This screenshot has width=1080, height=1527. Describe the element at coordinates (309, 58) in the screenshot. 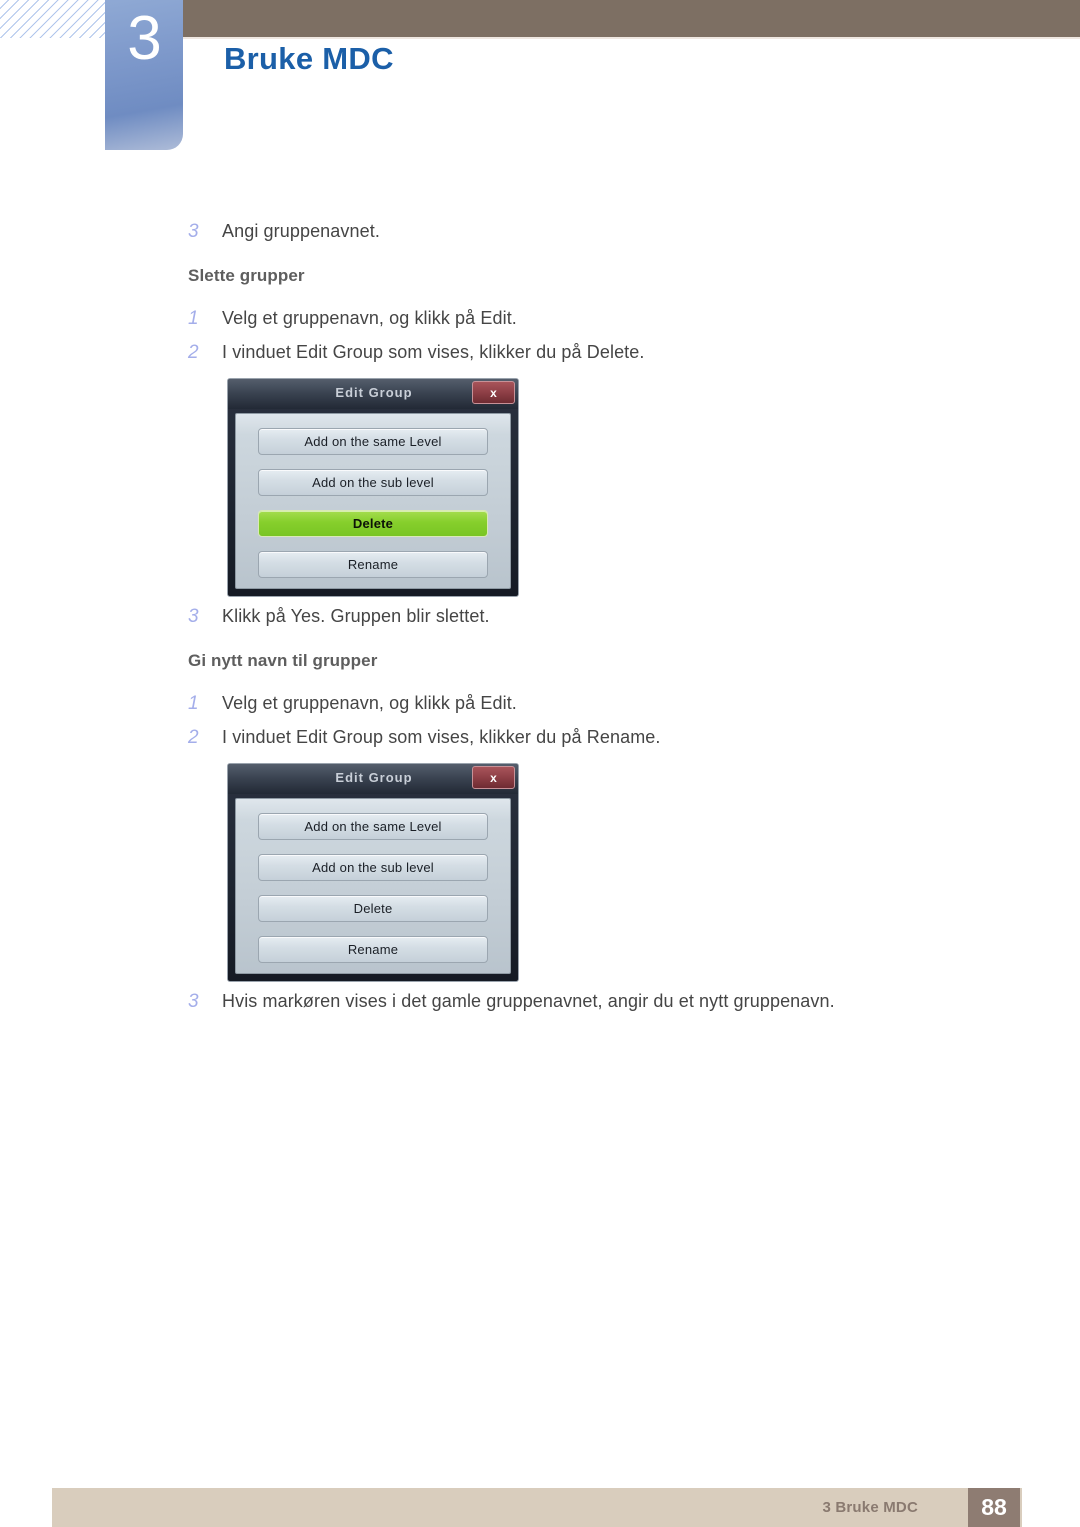

I see `page-title: Bruke MDC` at that location.